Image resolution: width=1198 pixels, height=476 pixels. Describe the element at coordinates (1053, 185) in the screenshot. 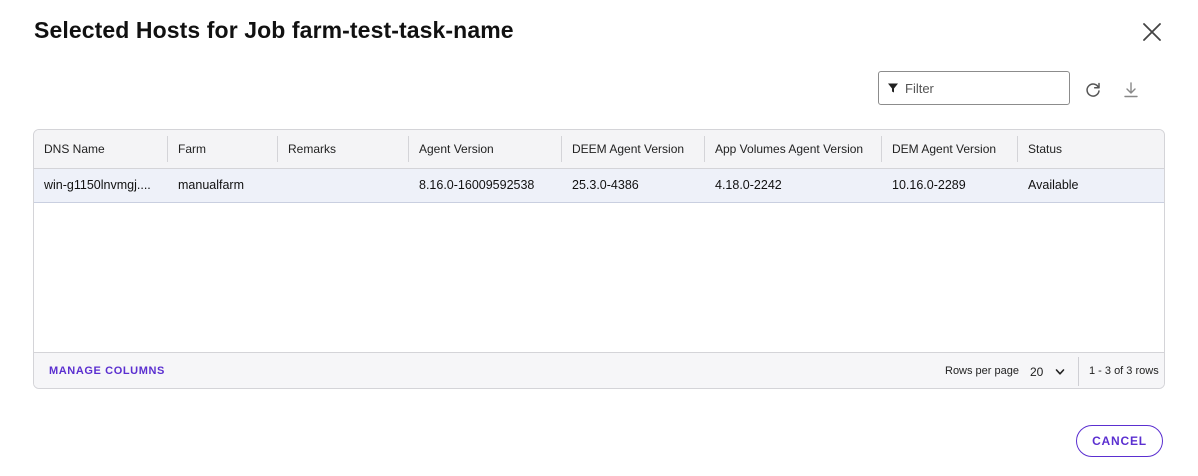

I see `cell-status: Available` at that location.